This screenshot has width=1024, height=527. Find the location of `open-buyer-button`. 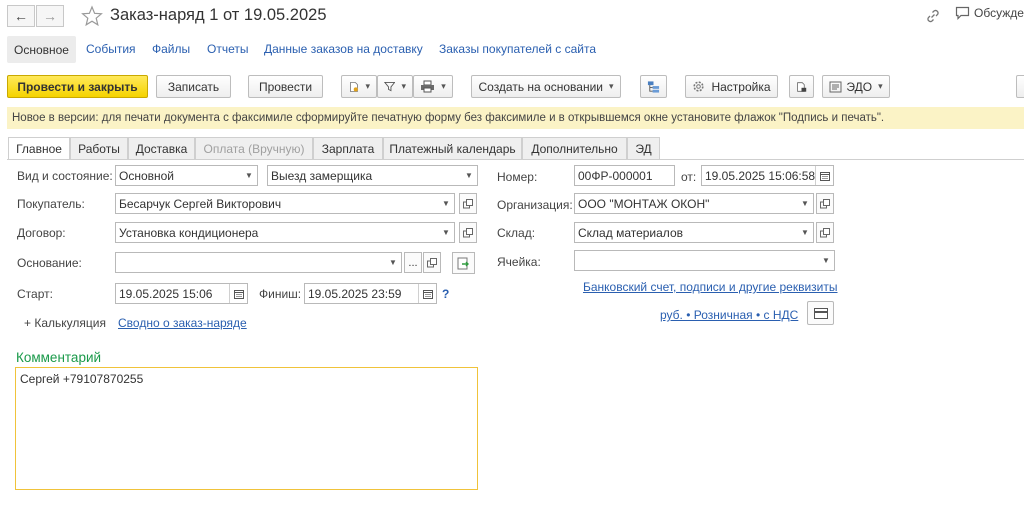

open-buyer-button is located at coordinates (468, 203).